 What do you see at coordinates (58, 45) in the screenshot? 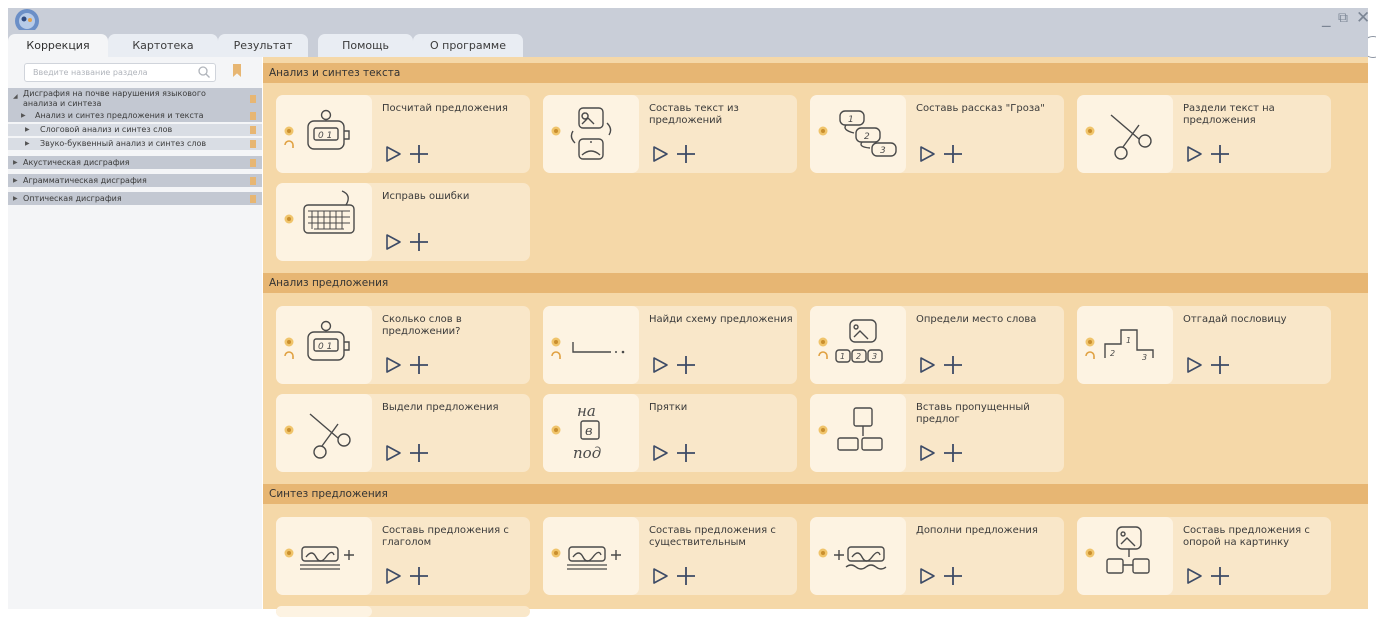
I see `tab-correction: Коррекция` at bounding box center [58, 45].